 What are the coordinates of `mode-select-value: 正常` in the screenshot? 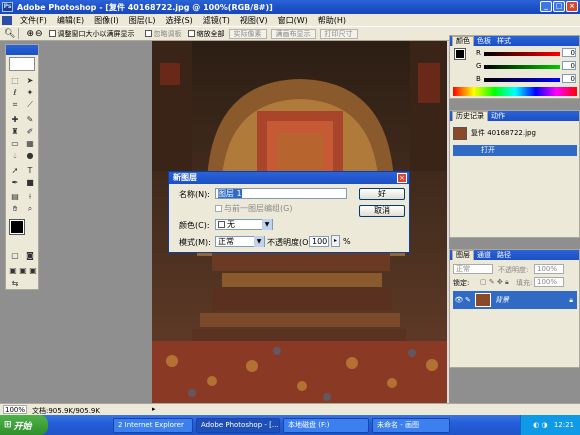 It's located at (226, 241).